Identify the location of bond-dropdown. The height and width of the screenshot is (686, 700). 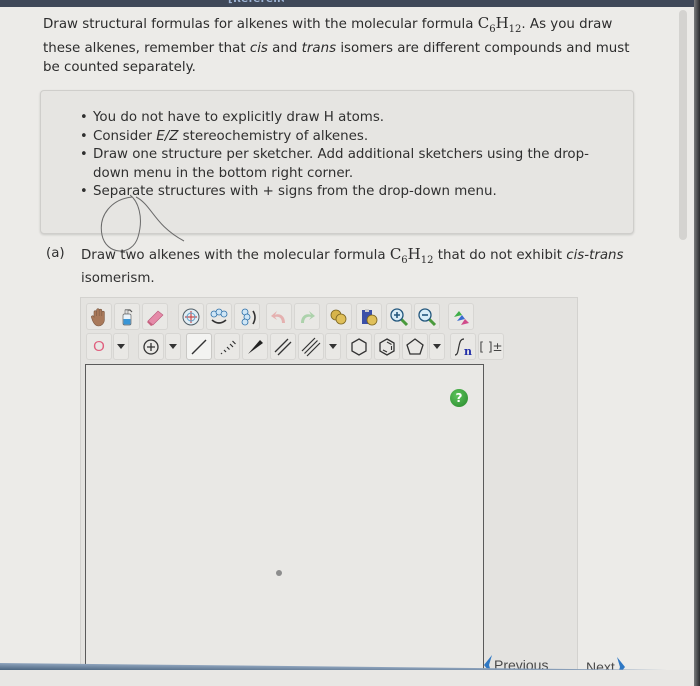
(333, 346).